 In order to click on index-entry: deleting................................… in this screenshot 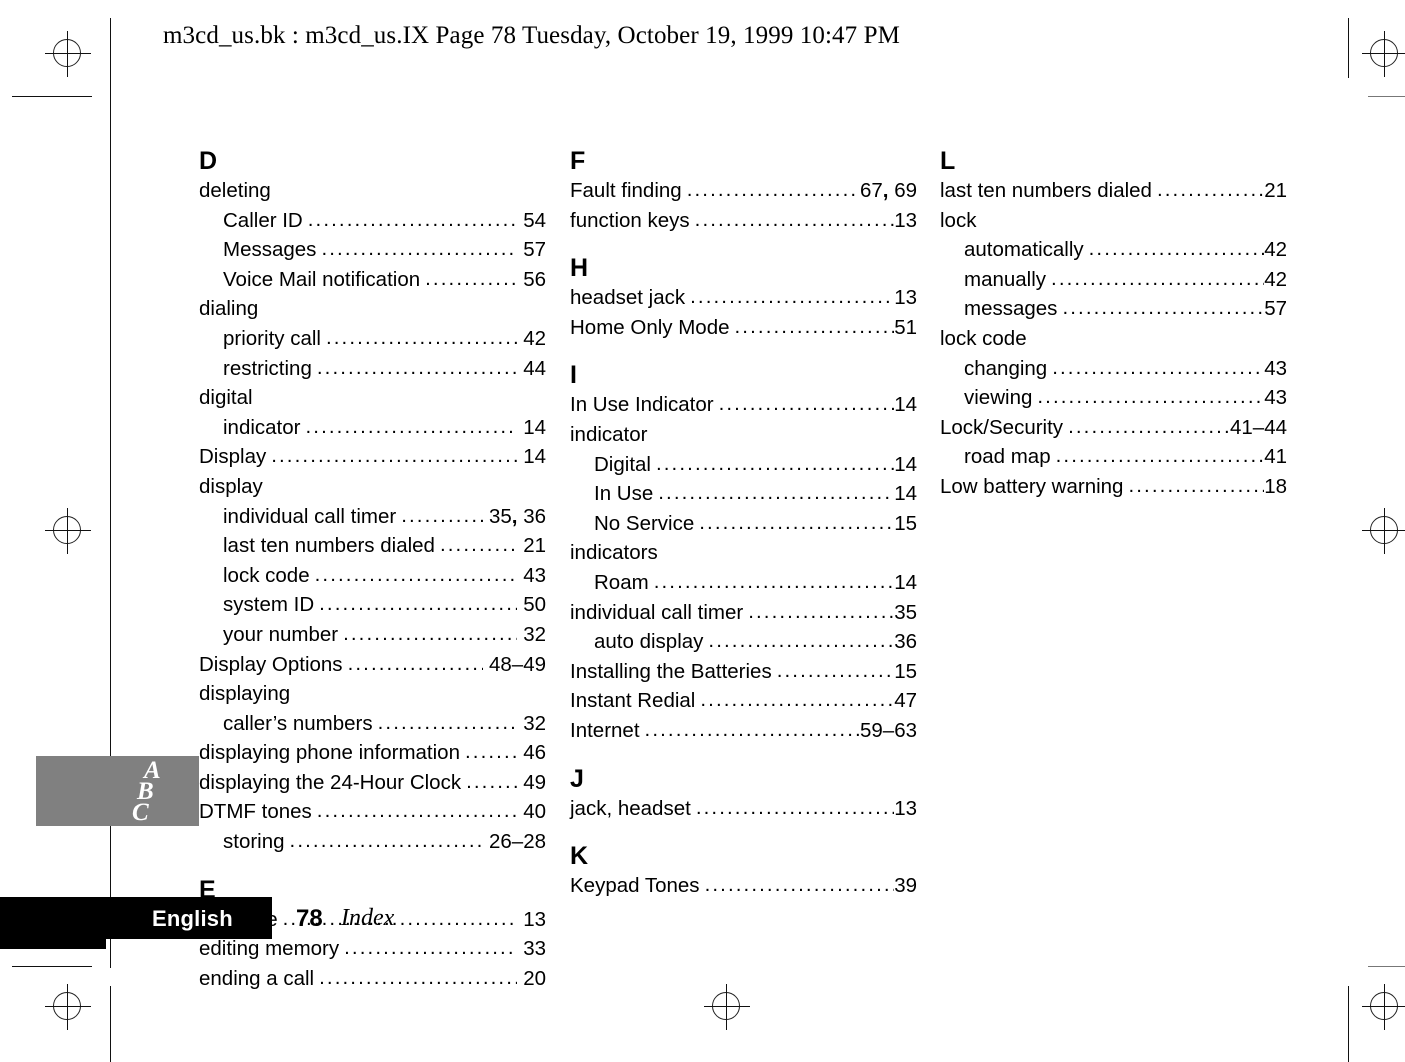, I will do `click(372, 191)`.